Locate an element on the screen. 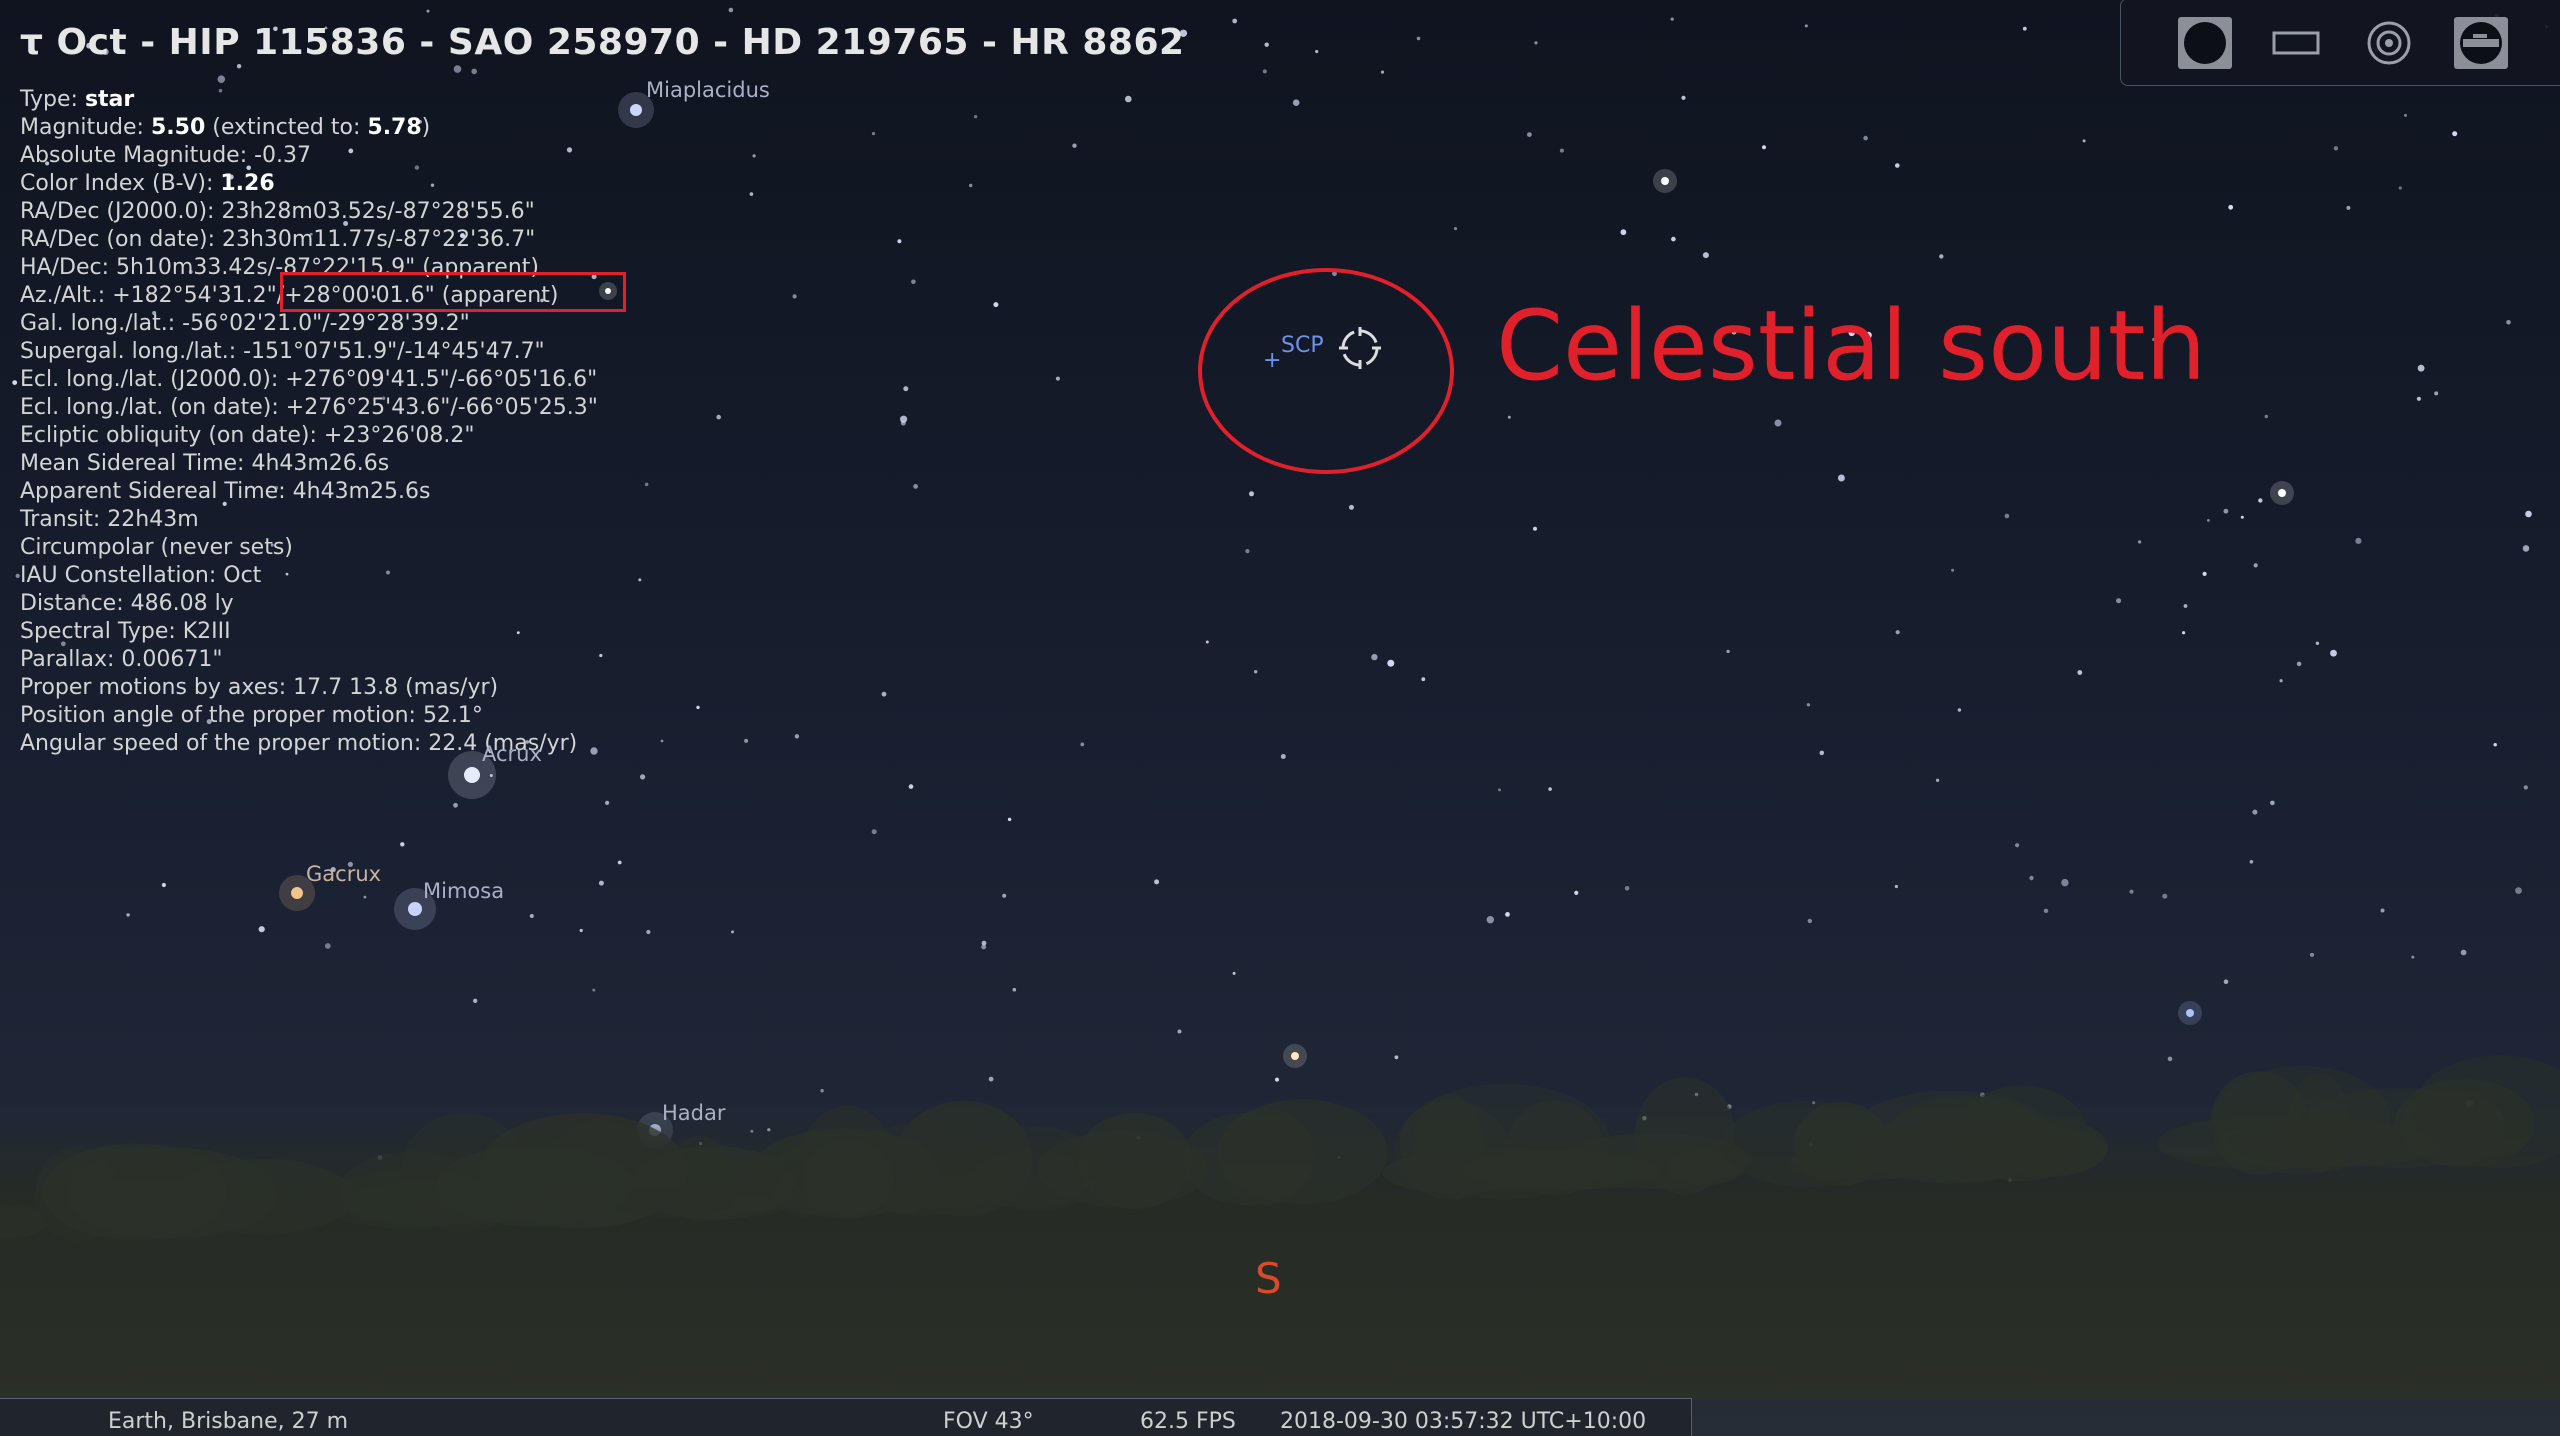  datetime-status: 2018-09-30 03:57:32 UTC+10:00 is located at coordinates (1463, 1421).